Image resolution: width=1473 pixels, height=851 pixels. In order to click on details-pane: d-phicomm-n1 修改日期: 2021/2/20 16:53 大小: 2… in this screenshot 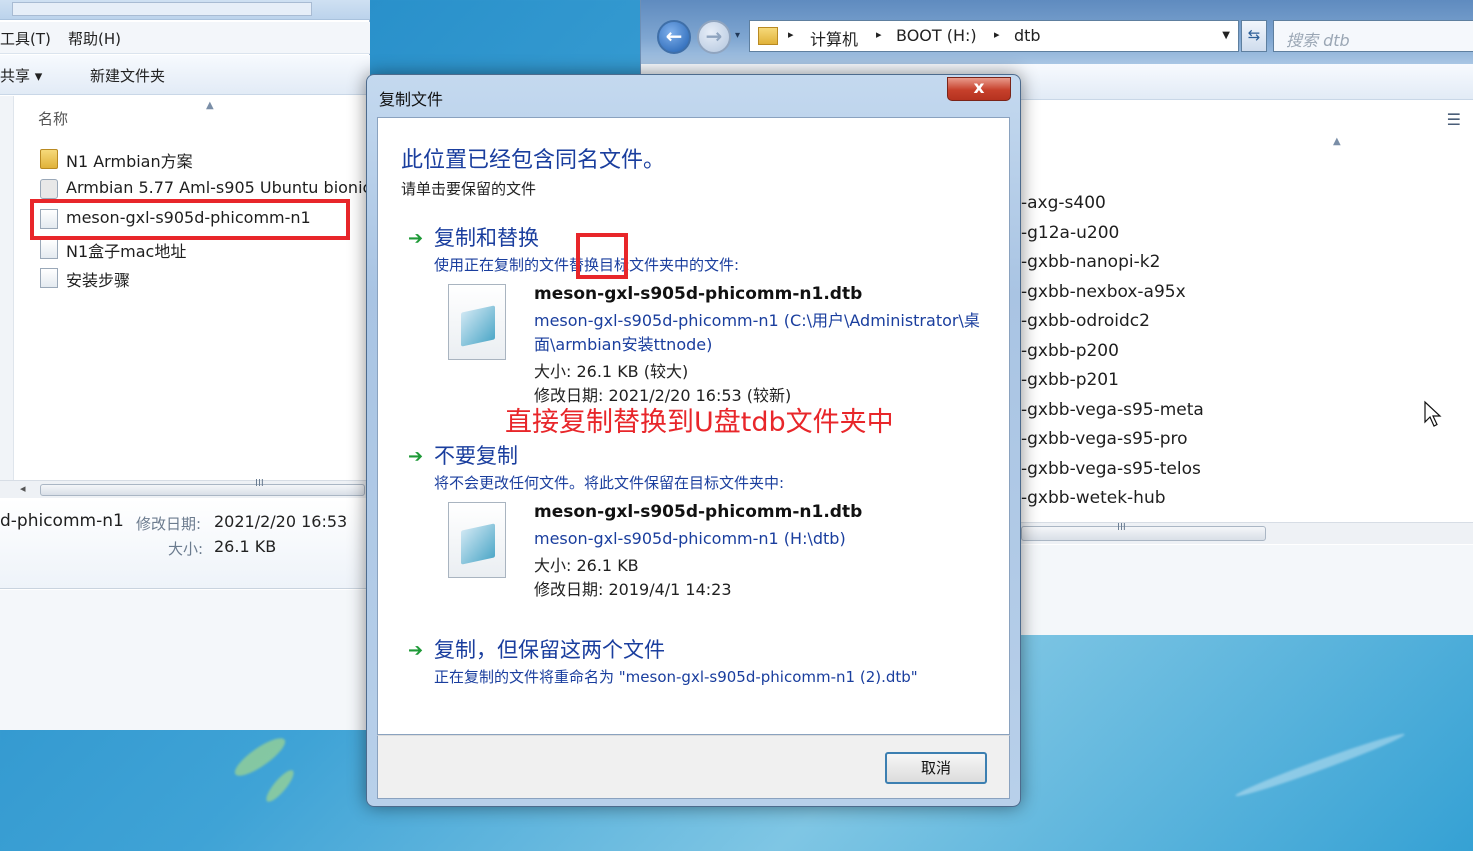, I will do `click(185, 544)`.